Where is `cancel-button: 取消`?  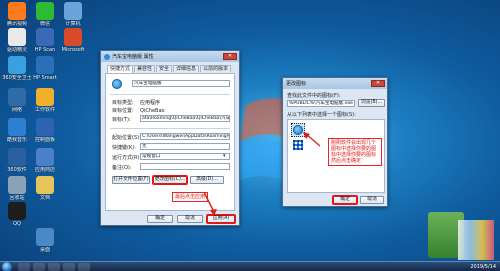 cancel-button: 取消 is located at coordinates (372, 200).